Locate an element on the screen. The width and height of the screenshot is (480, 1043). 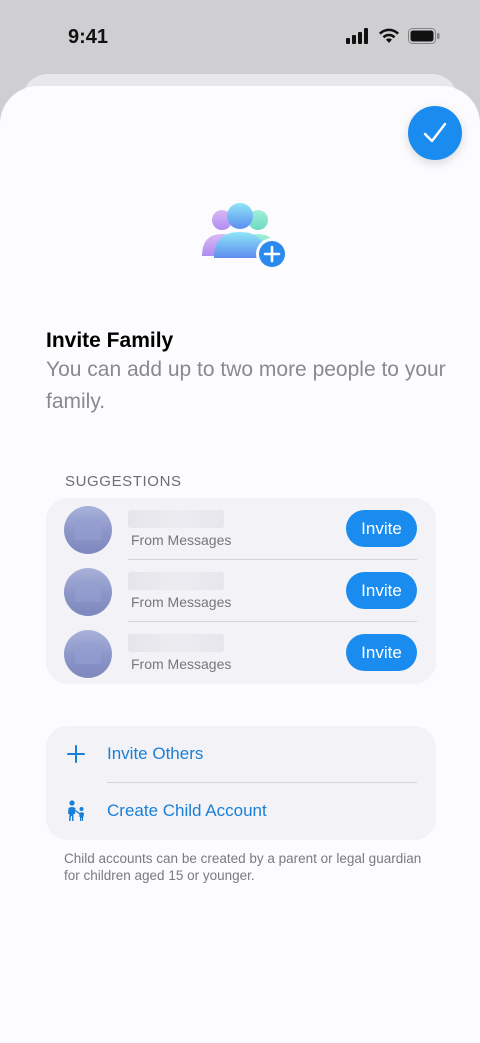
create-child-account-label: Create Child Account is located at coordinates (187, 810).